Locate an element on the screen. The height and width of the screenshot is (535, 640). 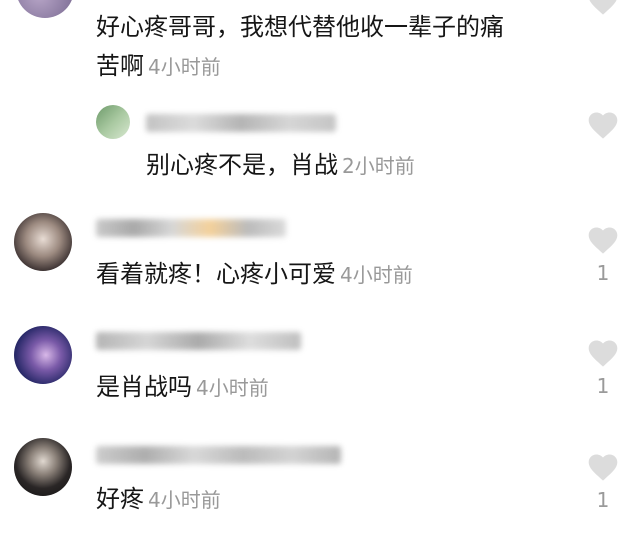
comment-text: 好心疼哥哥，我想代替他收一辈子的痛 is located at coordinates (300, 27).